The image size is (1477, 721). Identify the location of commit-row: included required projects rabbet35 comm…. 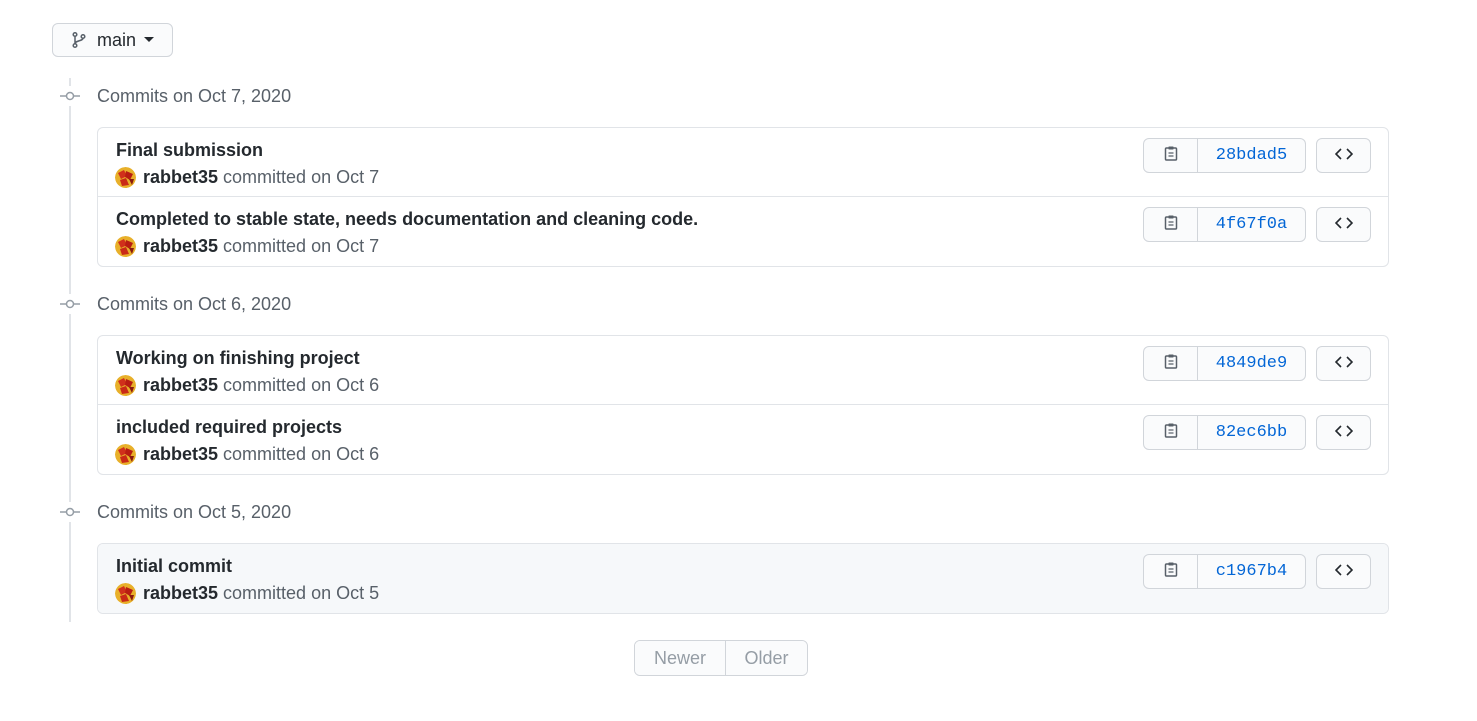
(743, 439).